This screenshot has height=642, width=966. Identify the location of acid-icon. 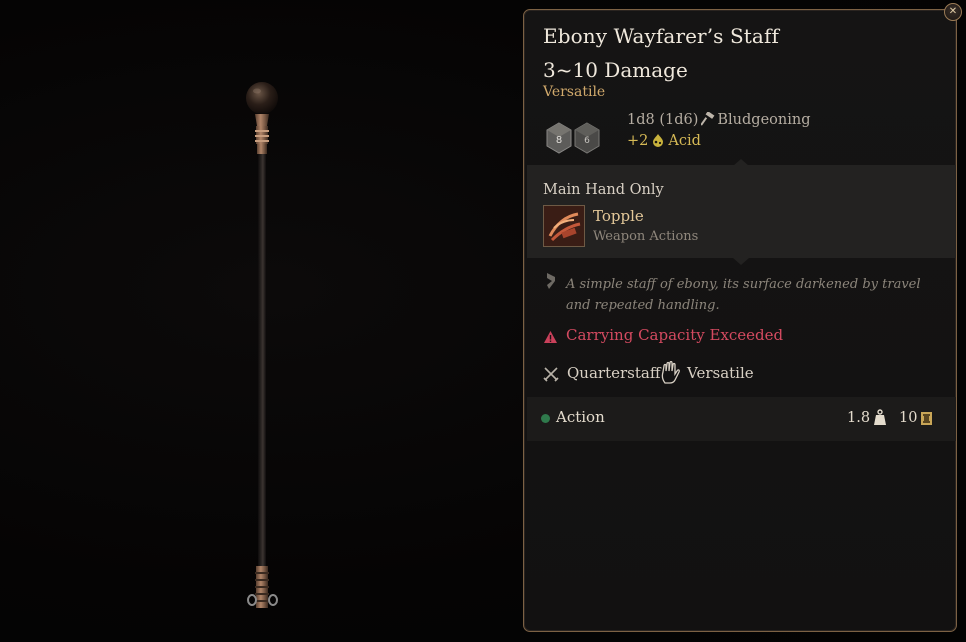
(658, 140).